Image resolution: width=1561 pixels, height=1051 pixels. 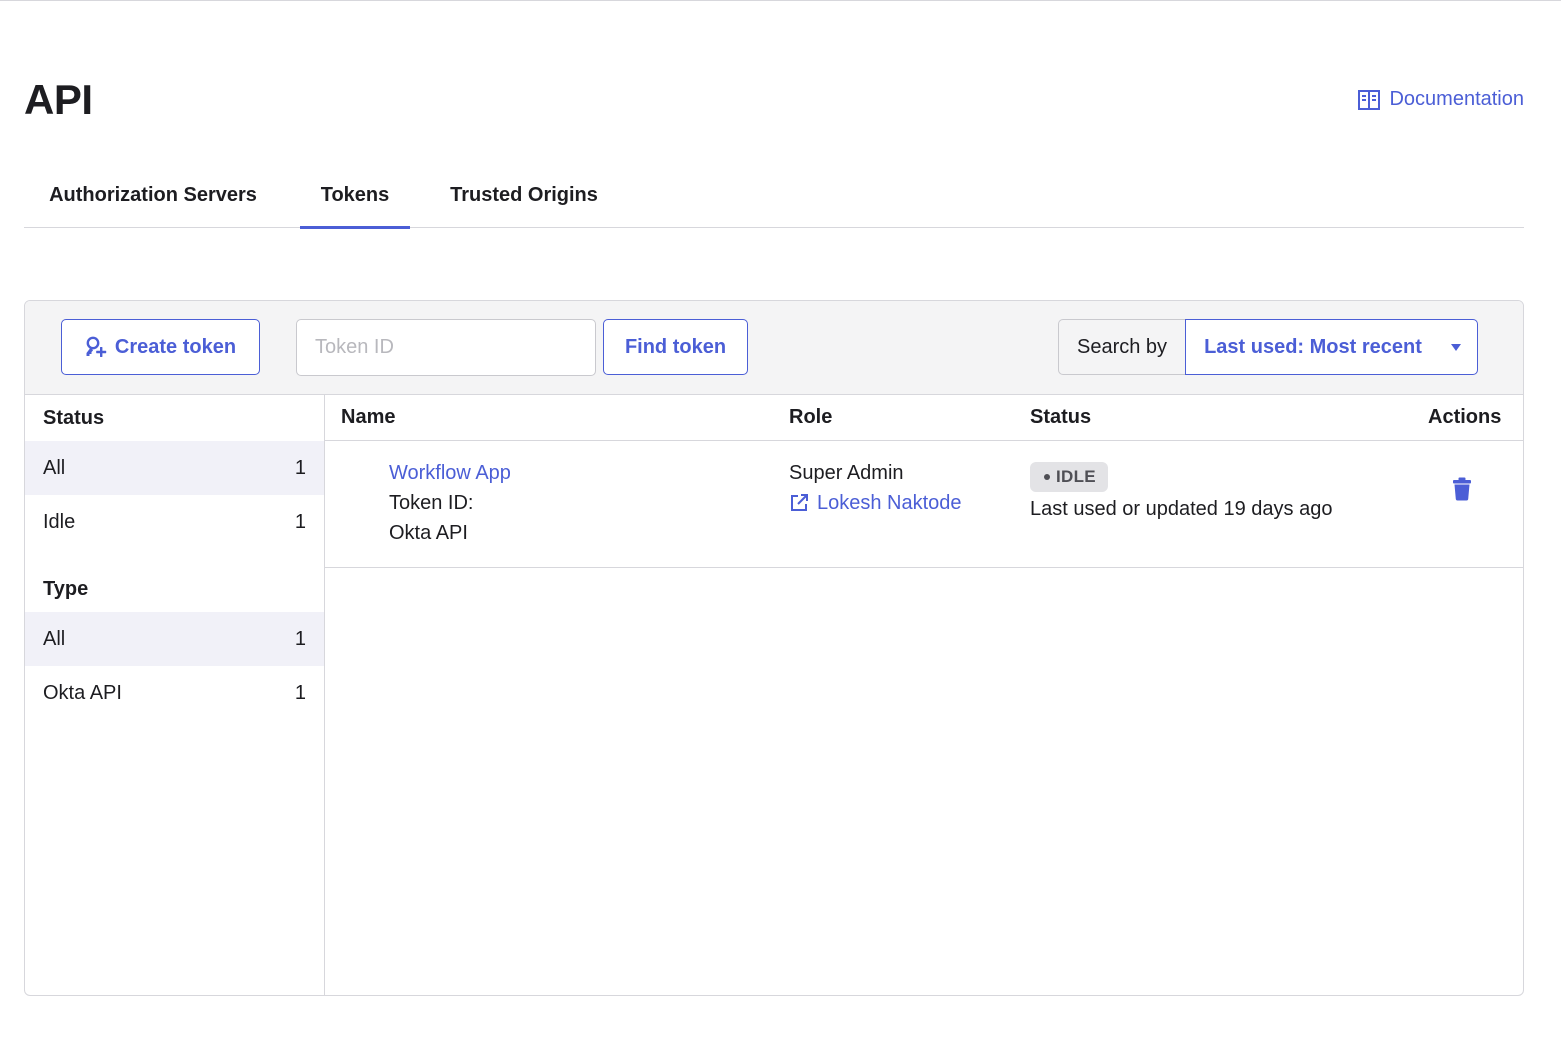 What do you see at coordinates (174, 639) in the screenshot?
I see `type-filter-all: All 1` at bounding box center [174, 639].